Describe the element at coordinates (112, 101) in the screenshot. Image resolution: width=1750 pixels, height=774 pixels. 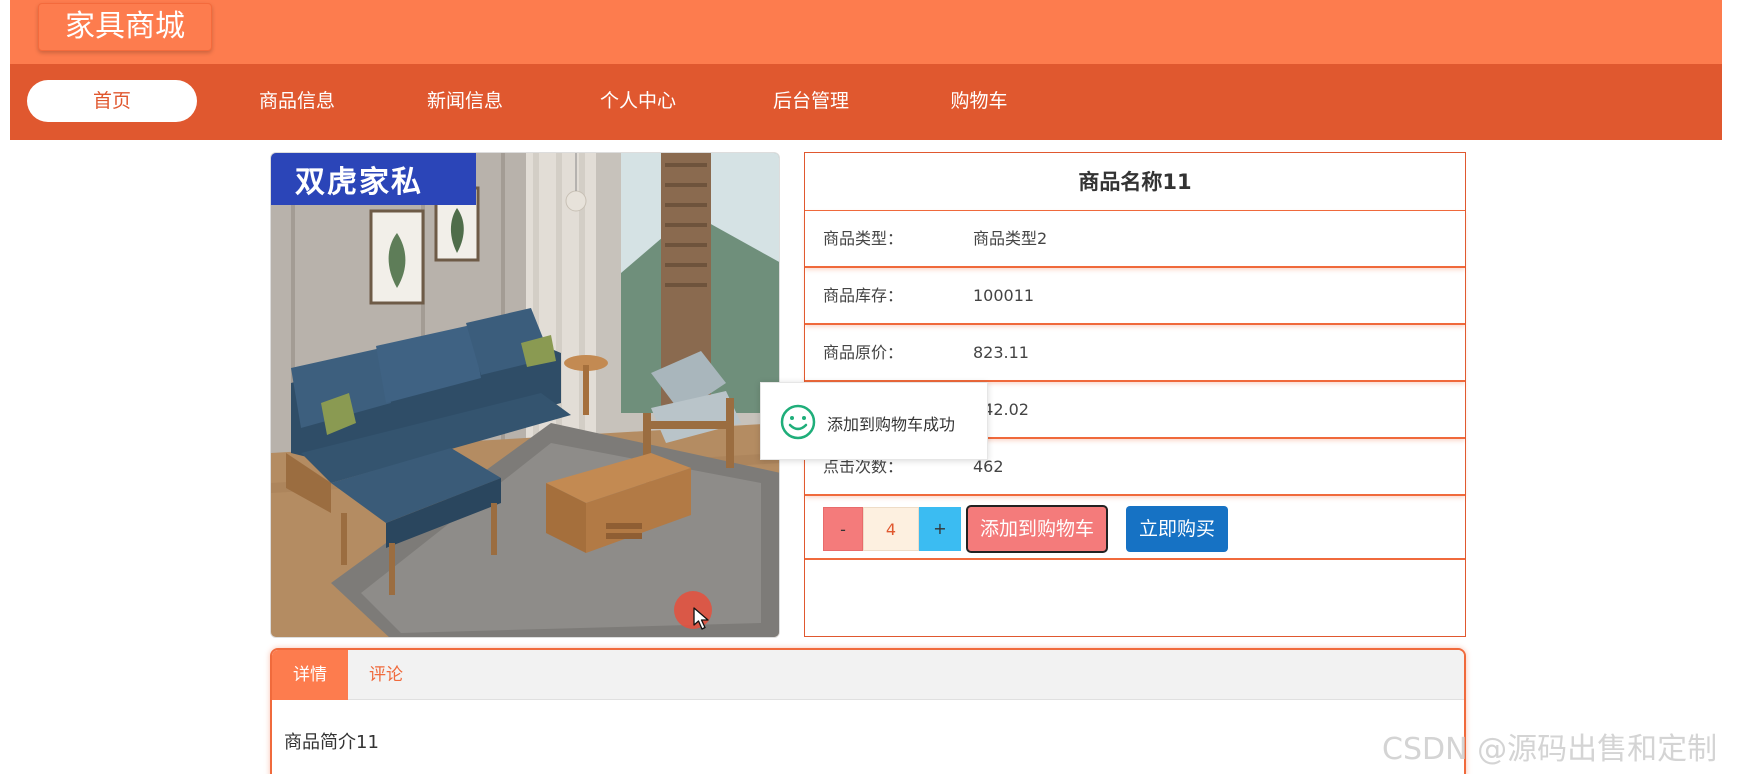
I see `nav-item-home: 首页` at that location.